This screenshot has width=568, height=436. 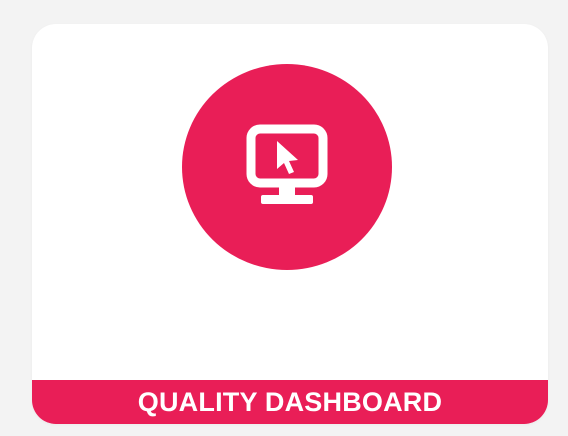 What do you see at coordinates (287, 164) in the screenshot?
I see `monitor-cursor-icon` at bounding box center [287, 164].